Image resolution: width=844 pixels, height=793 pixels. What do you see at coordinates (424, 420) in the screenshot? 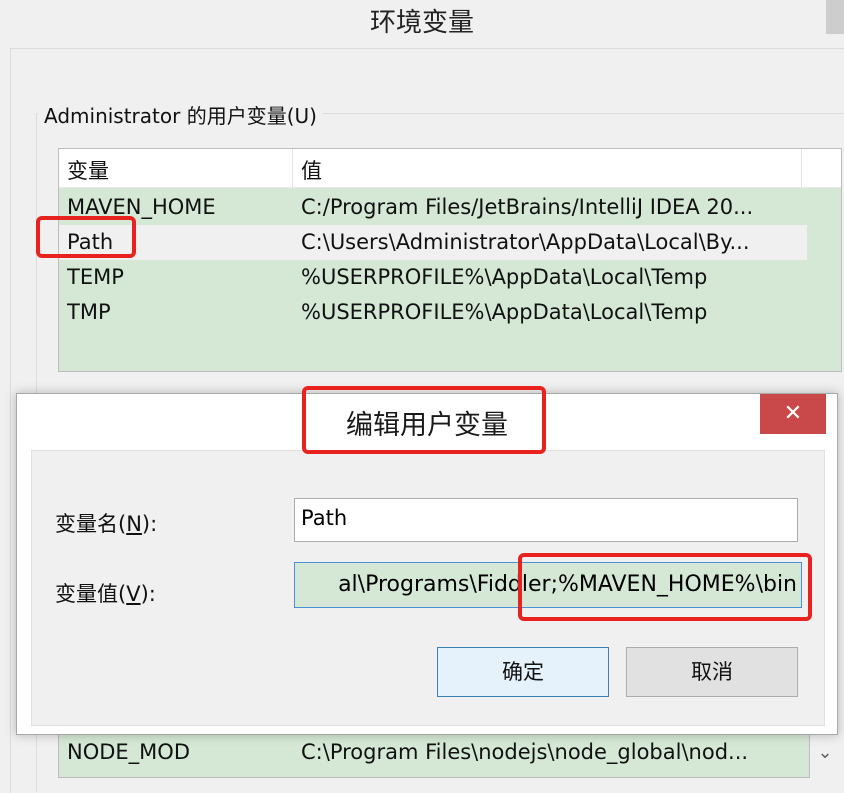
I see `highlight-dialog-title` at bounding box center [424, 420].